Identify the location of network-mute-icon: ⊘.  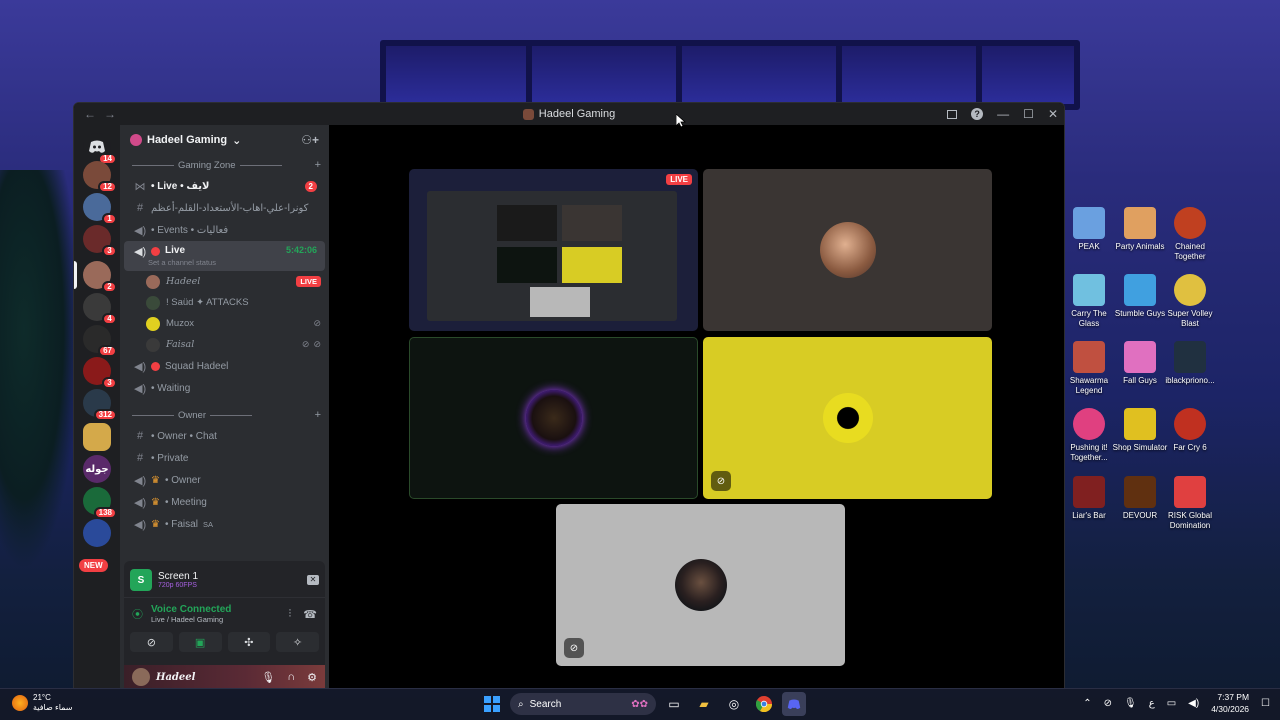
(1108, 703).